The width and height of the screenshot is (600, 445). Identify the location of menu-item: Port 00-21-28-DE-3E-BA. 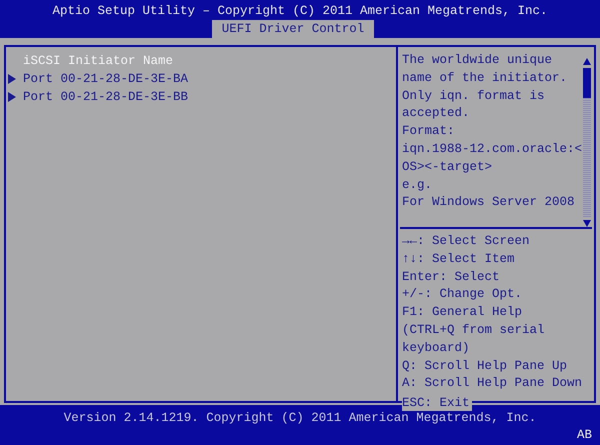
(105, 79).